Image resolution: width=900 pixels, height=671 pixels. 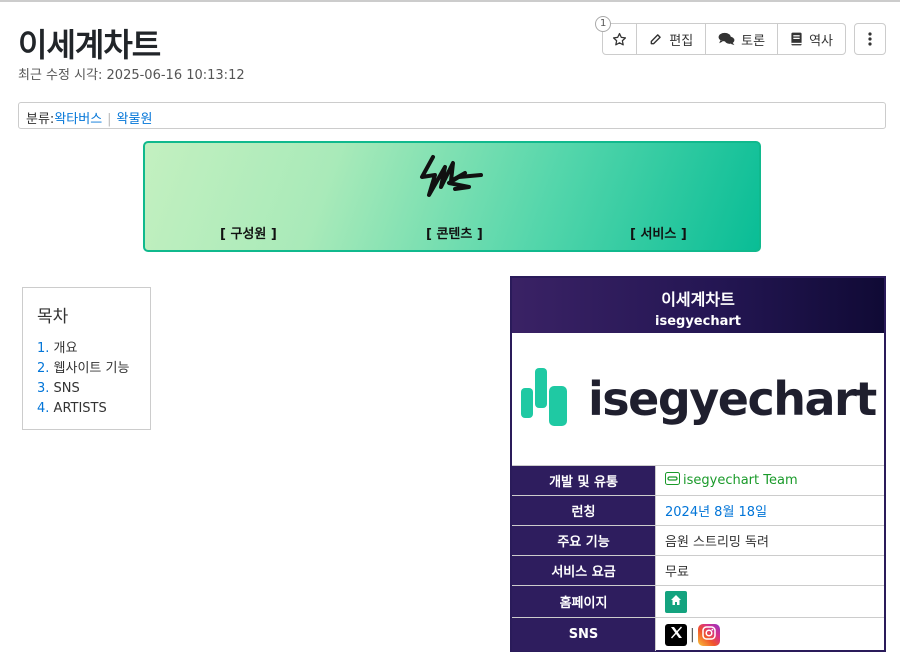 What do you see at coordinates (770, 601) in the screenshot?
I see `infobox-value` at bounding box center [770, 601].